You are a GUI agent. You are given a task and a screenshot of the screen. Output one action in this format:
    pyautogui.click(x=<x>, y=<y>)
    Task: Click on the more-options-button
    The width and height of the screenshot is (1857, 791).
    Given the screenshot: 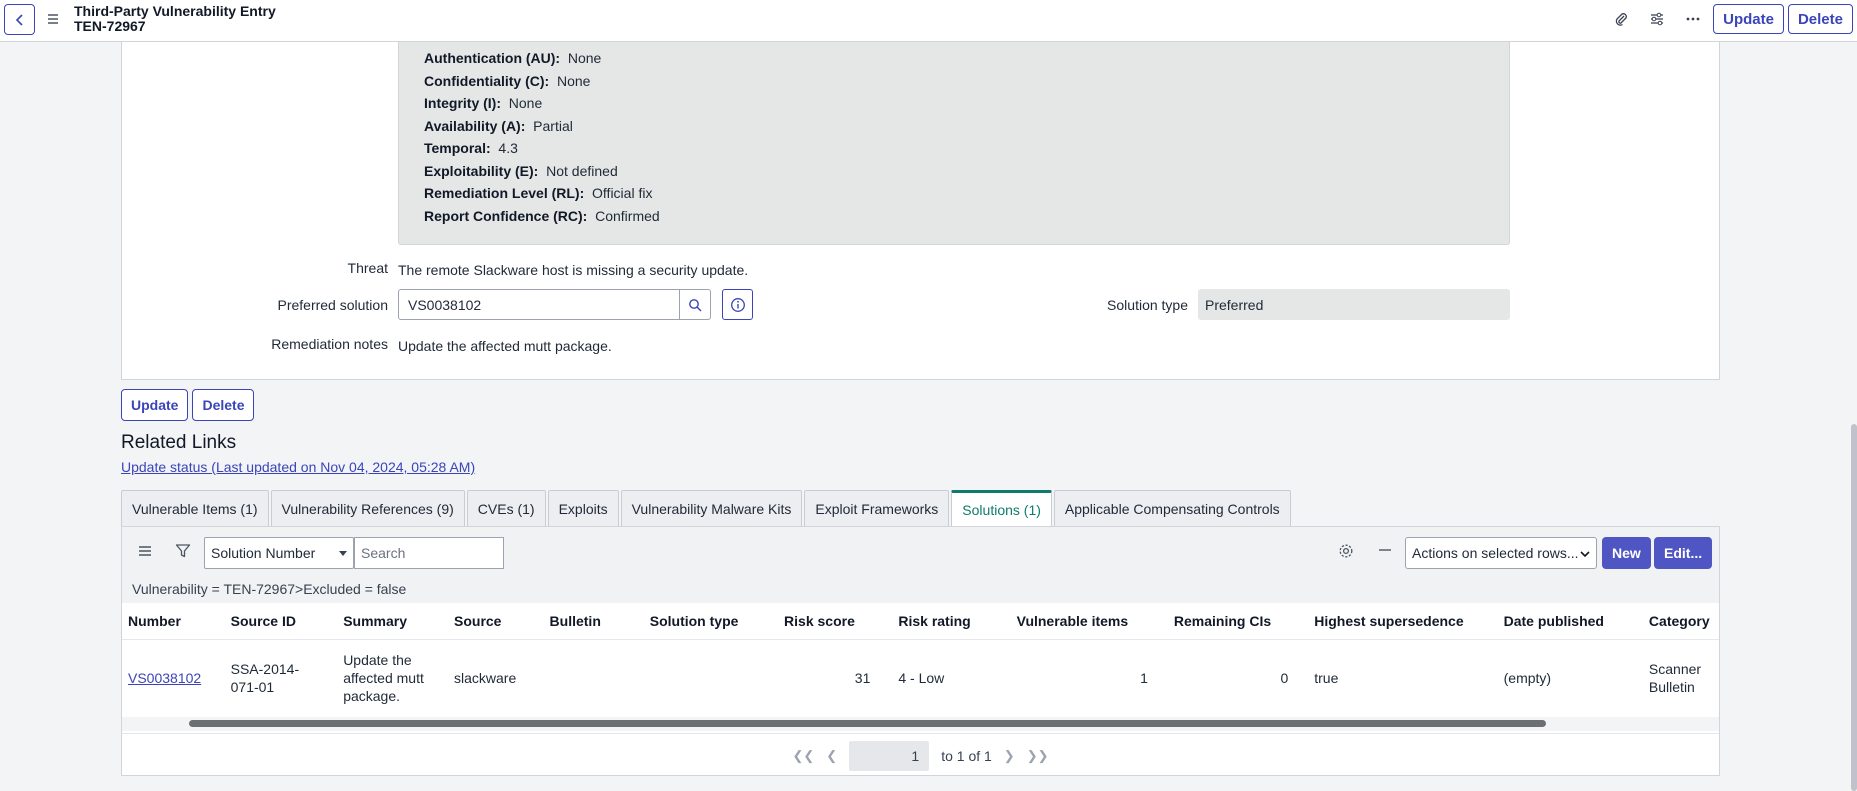 What is the action you would take?
    pyautogui.click(x=1693, y=19)
    